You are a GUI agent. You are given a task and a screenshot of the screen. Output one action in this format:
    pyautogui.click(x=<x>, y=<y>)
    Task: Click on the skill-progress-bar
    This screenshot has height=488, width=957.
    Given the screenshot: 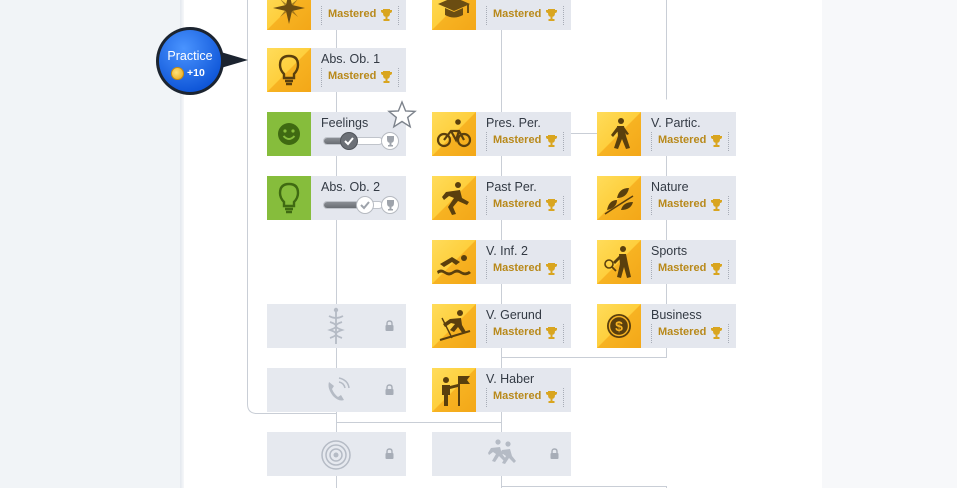 What is the action you would take?
    pyautogui.click(x=353, y=205)
    